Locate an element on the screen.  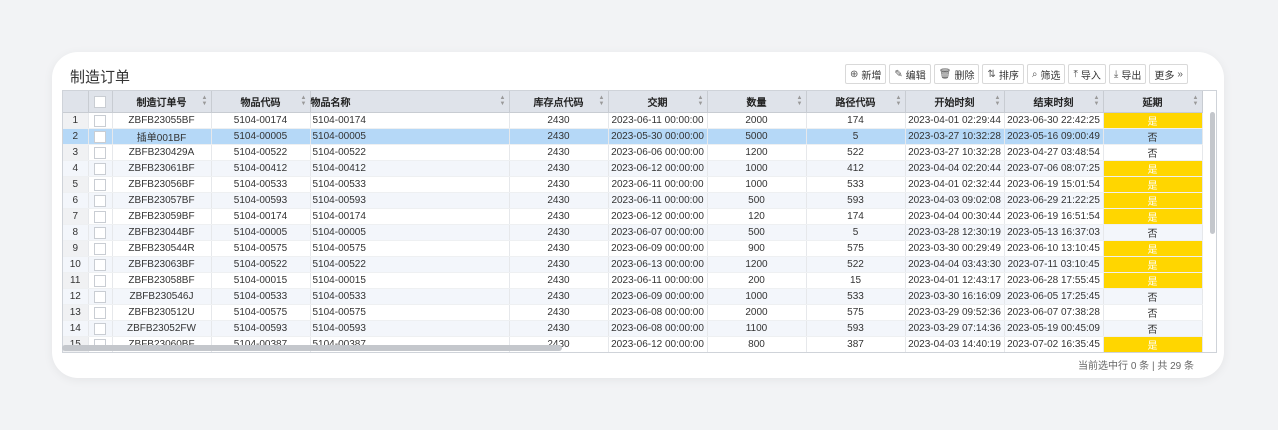
cell: 387 is located at coordinates (856, 344).